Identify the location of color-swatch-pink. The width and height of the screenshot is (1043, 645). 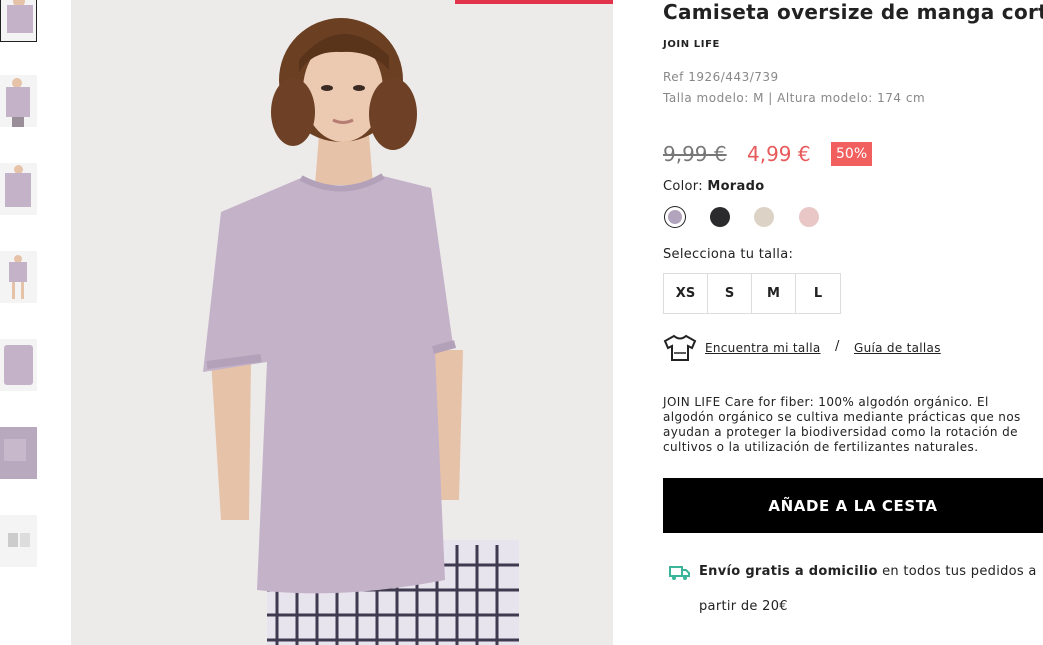
(809, 217).